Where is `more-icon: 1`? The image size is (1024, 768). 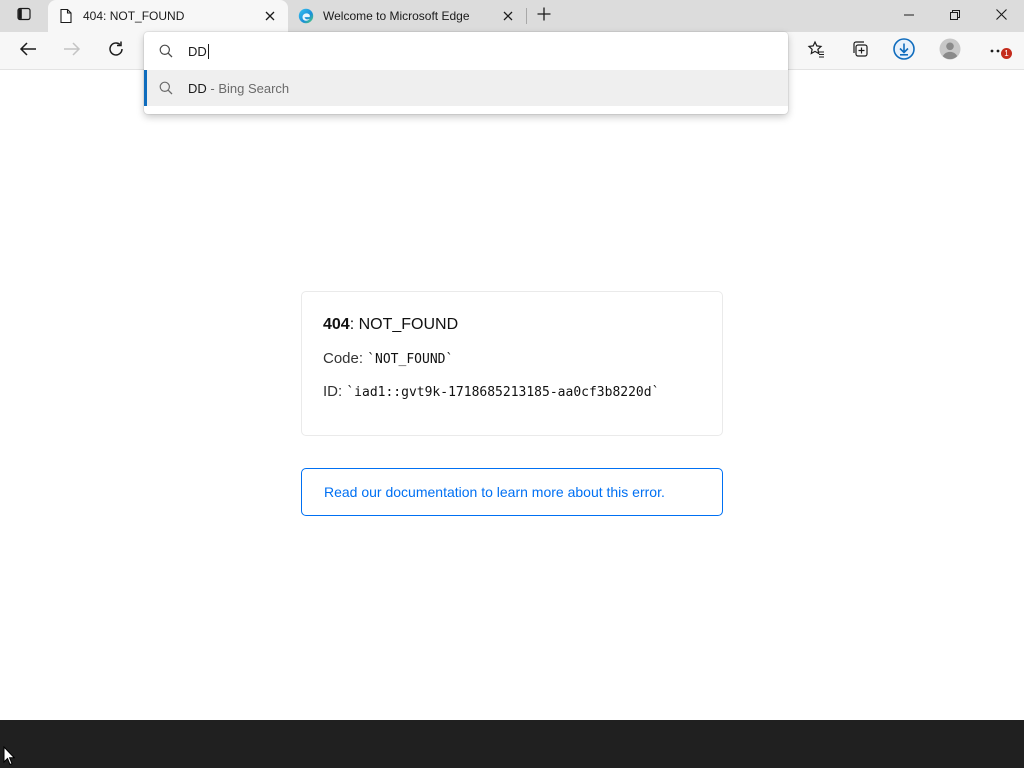 more-icon: 1 is located at coordinates (1000, 53).